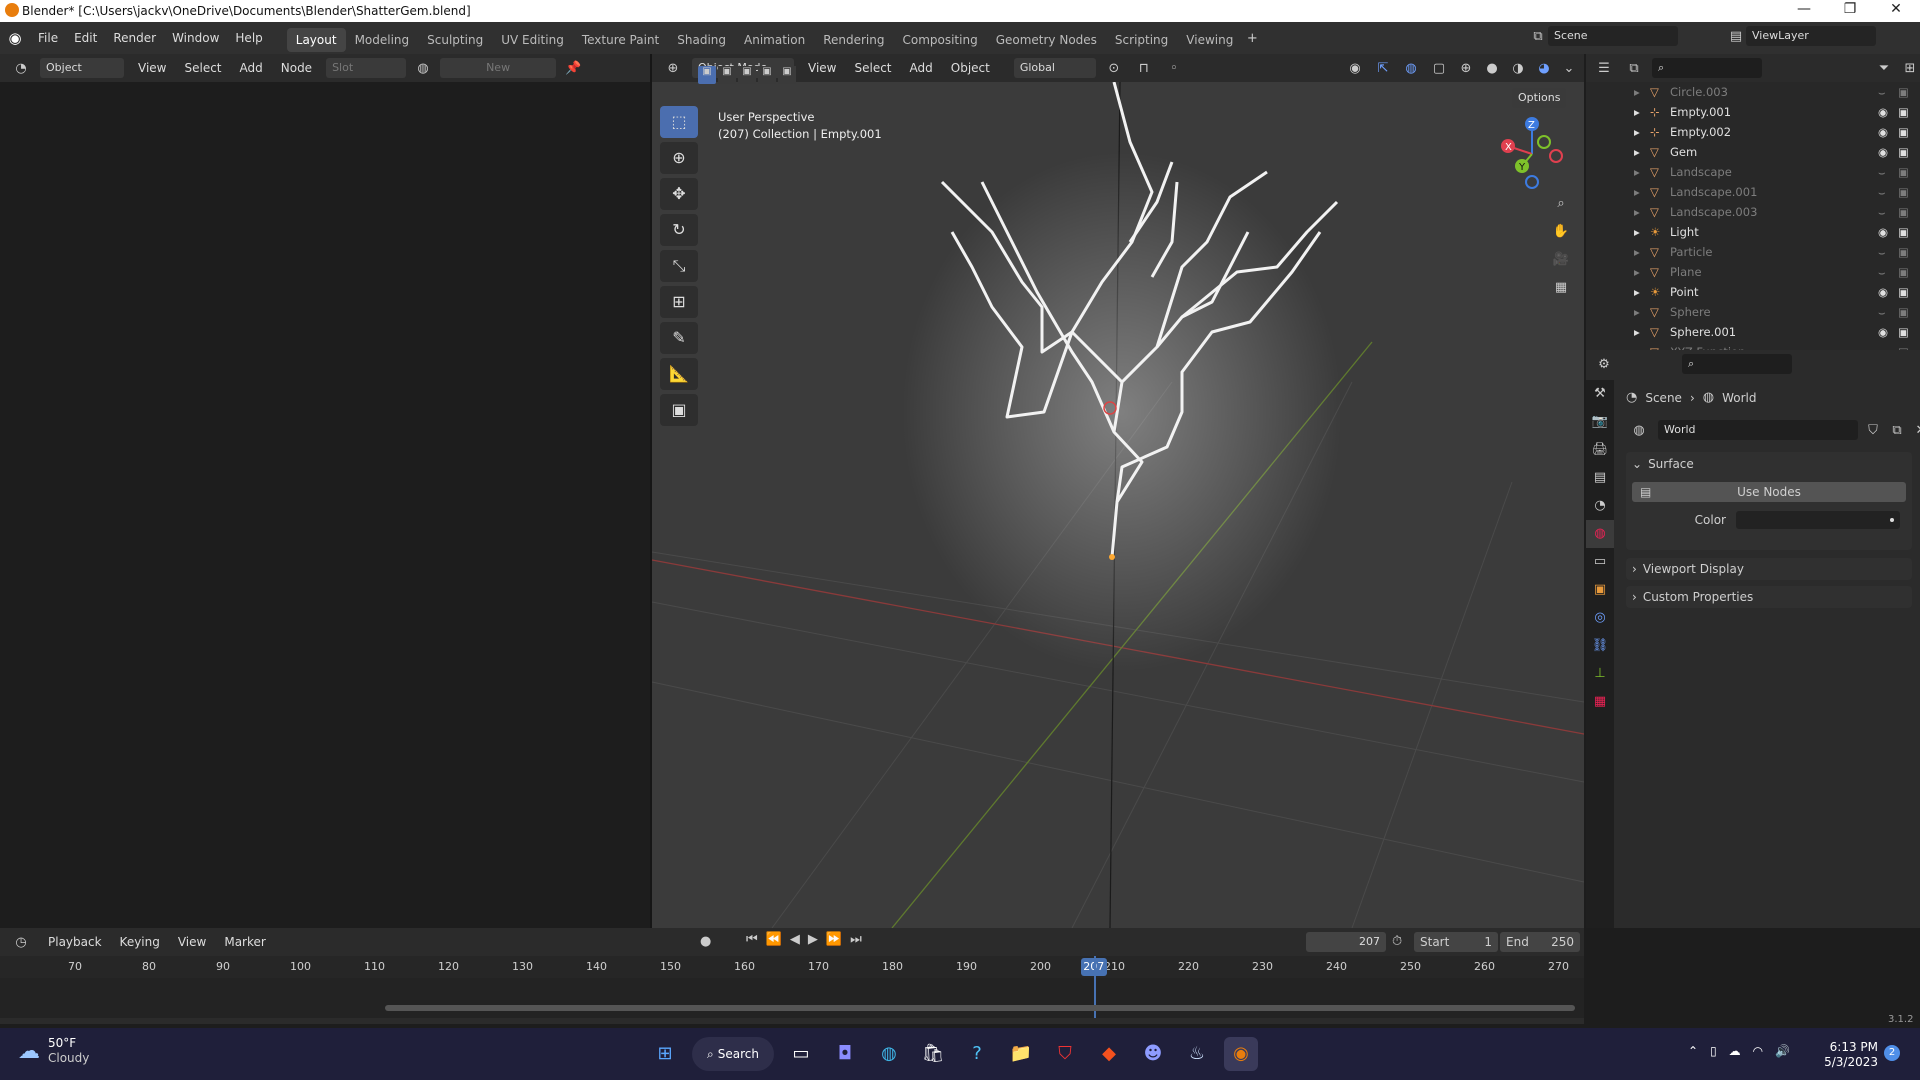 This screenshot has width=1920, height=1080. What do you see at coordinates (1346, 942) in the screenshot?
I see `current-frame-field: 207` at bounding box center [1346, 942].